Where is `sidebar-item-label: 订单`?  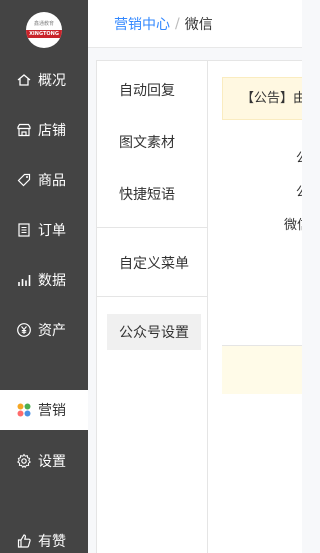
sidebar-item-label: 订单 is located at coordinates (52, 231).